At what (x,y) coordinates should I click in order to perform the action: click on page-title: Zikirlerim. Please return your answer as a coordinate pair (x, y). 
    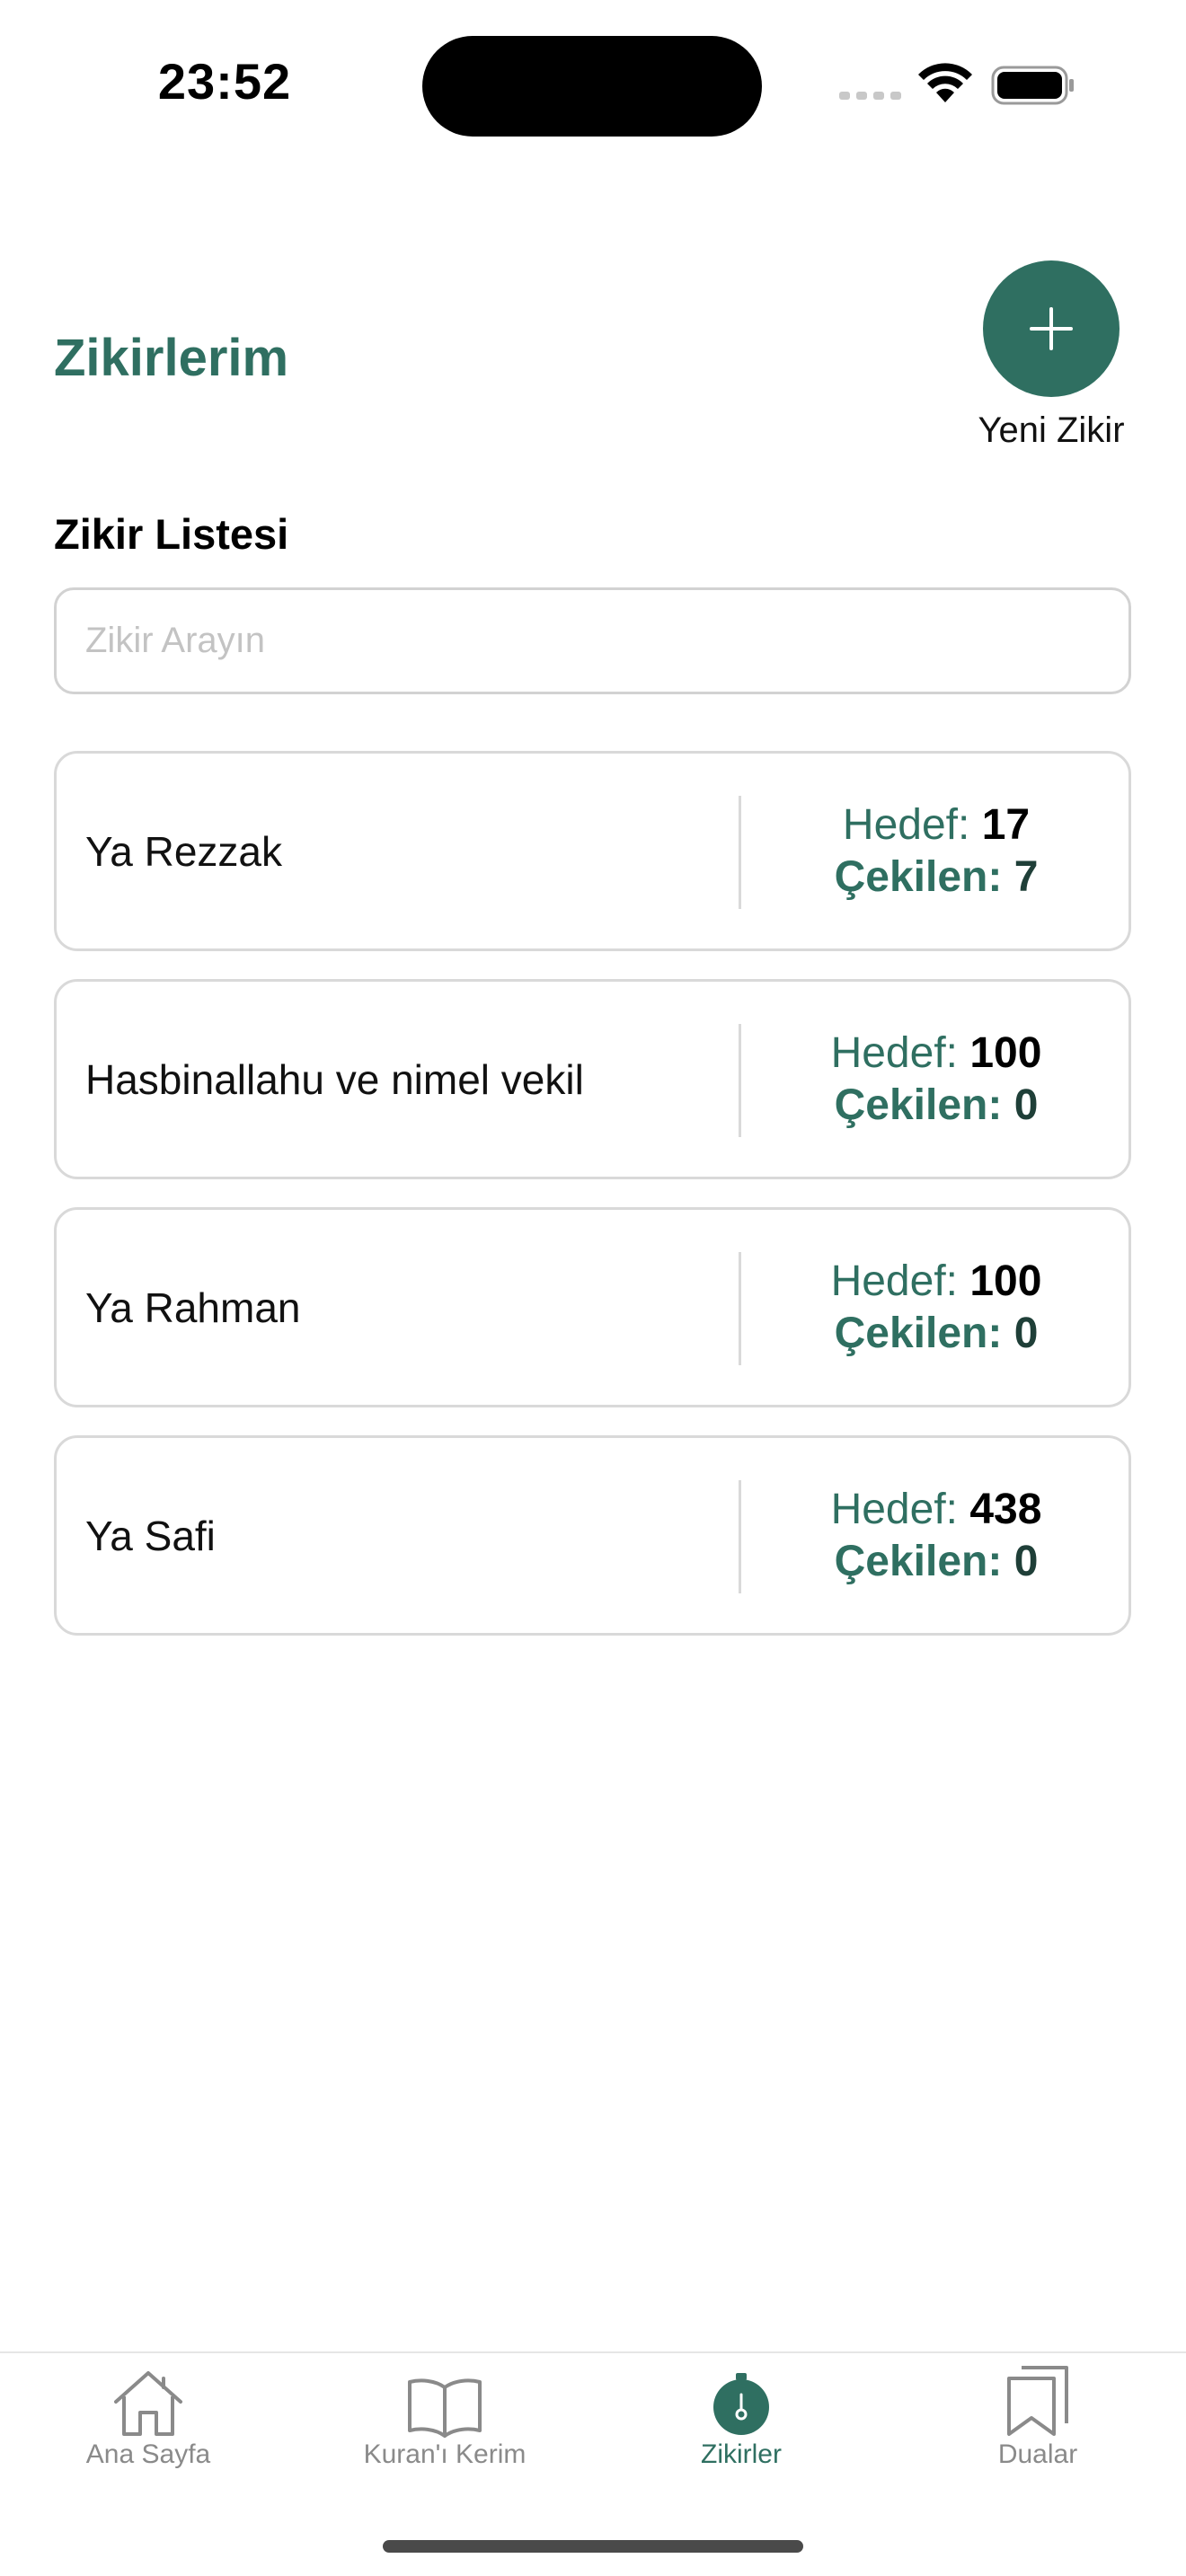
    Looking at the image, I should click on (171, 358).